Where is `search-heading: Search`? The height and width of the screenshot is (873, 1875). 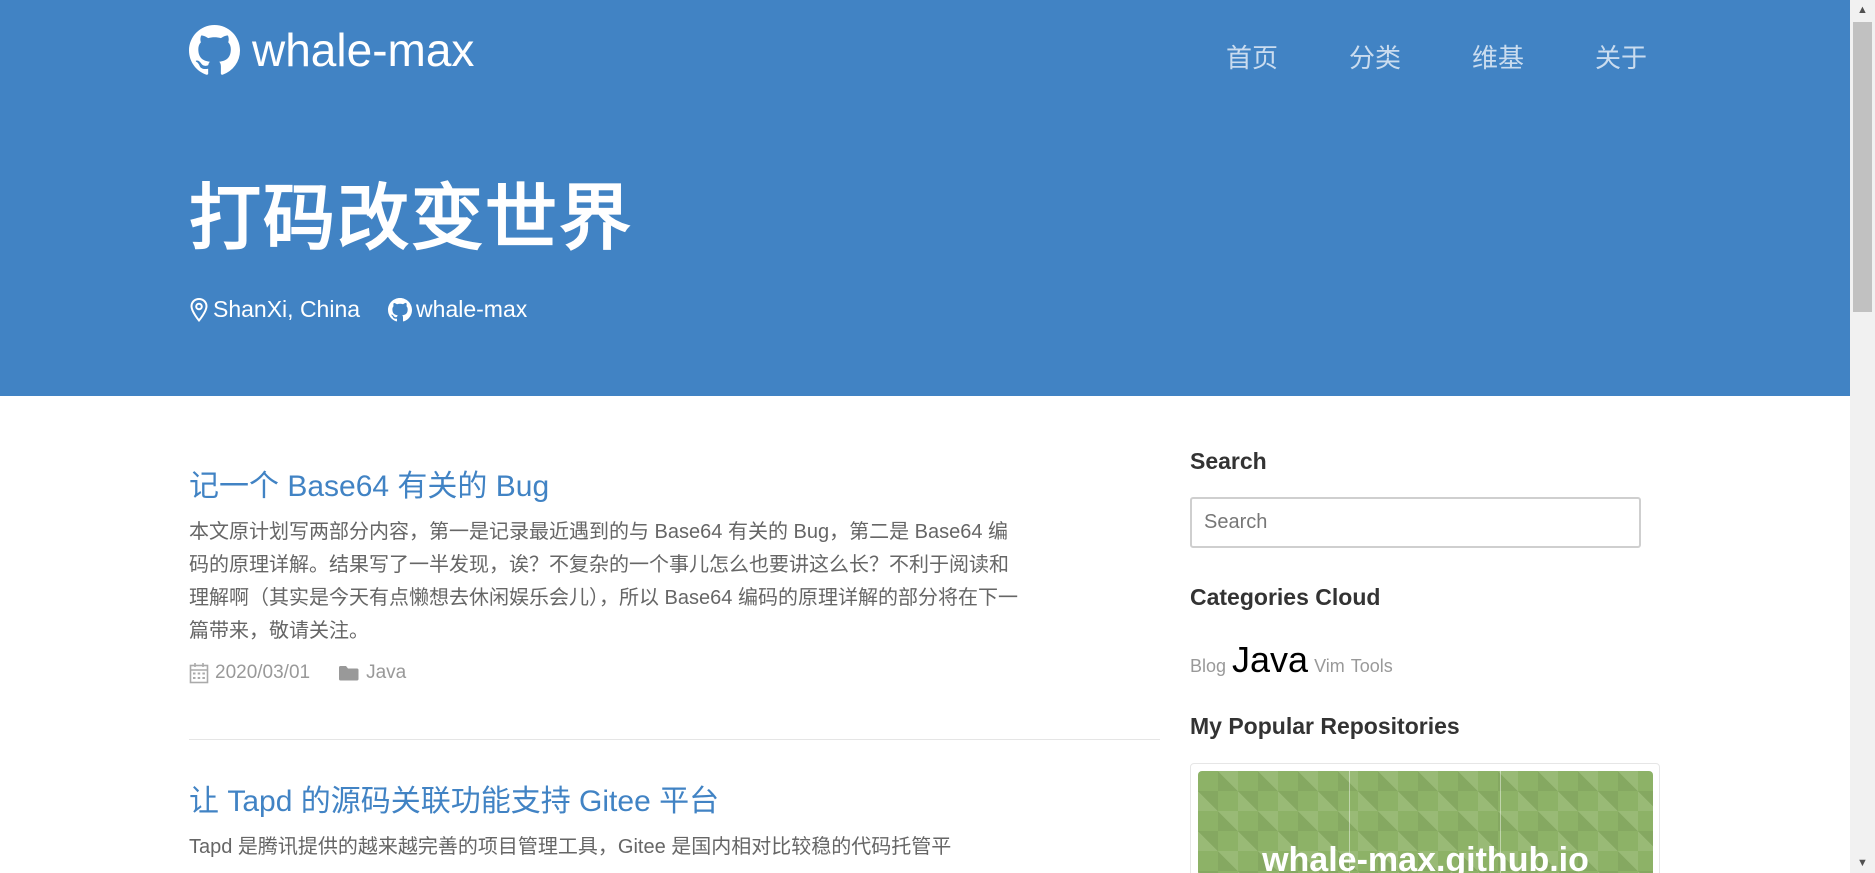
search-heading: Search is located at coordinates (1228, 461).